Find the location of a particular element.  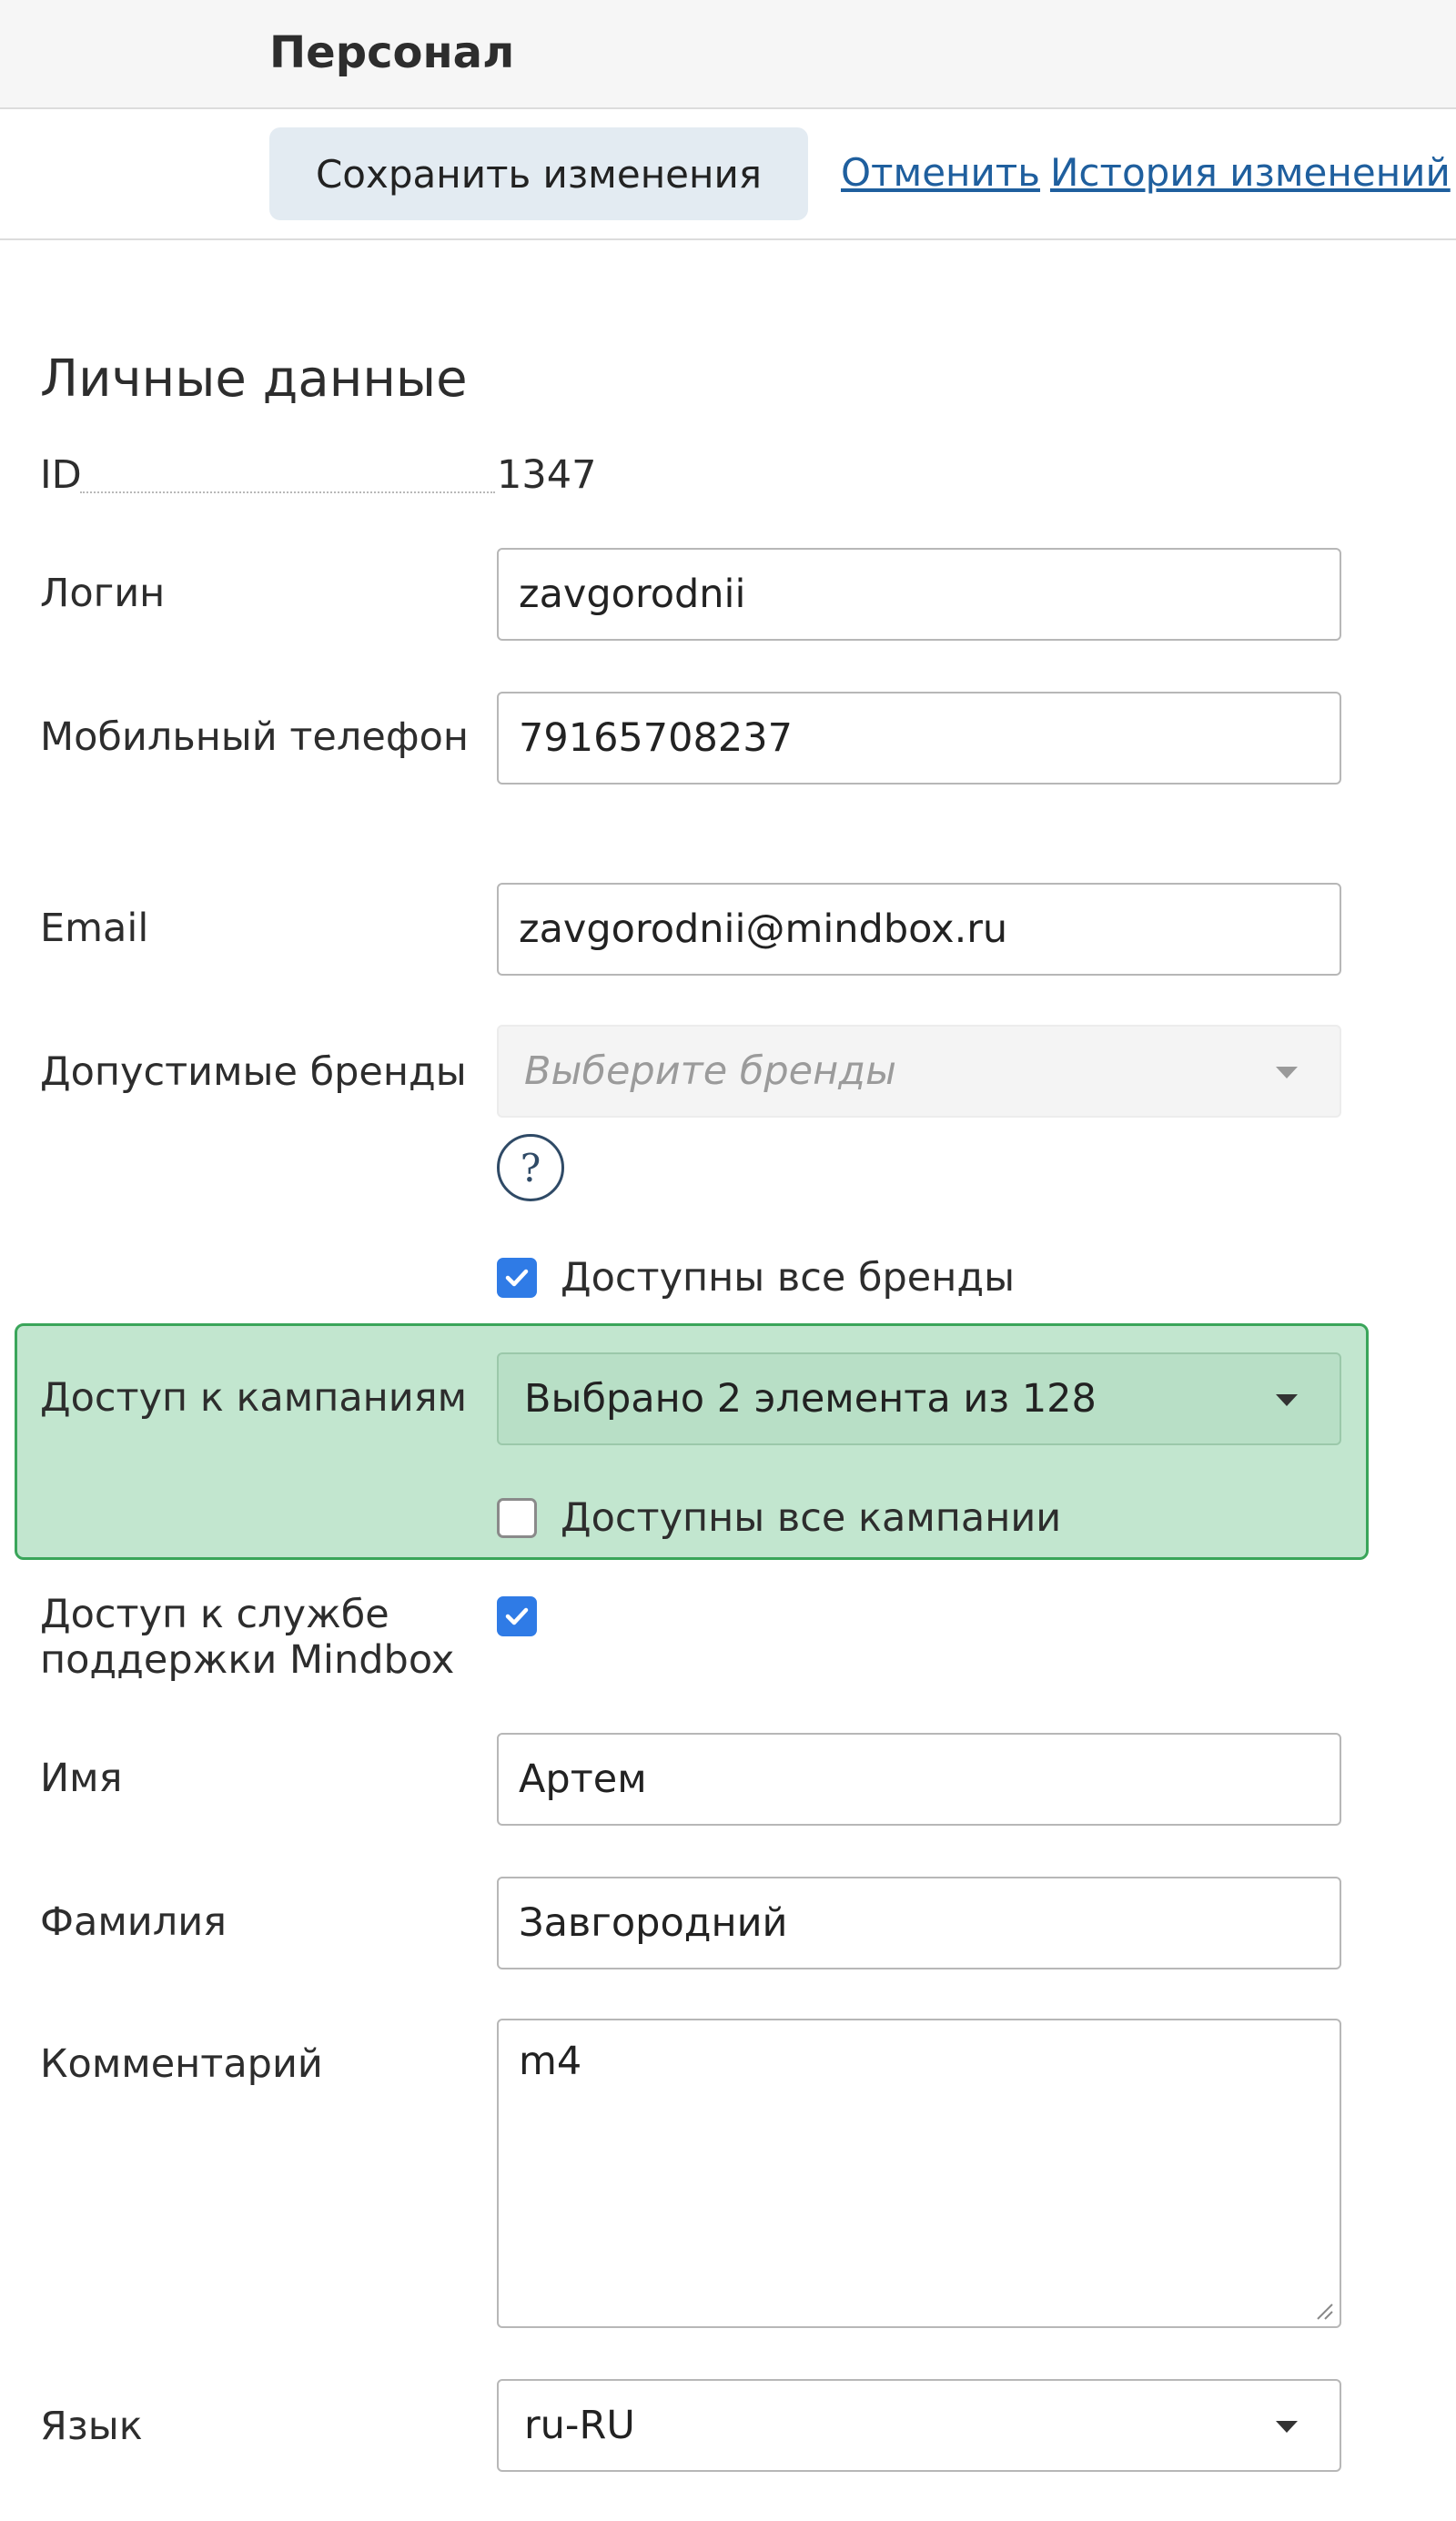

id-value: 1347 is located at coordinates (547, 475).